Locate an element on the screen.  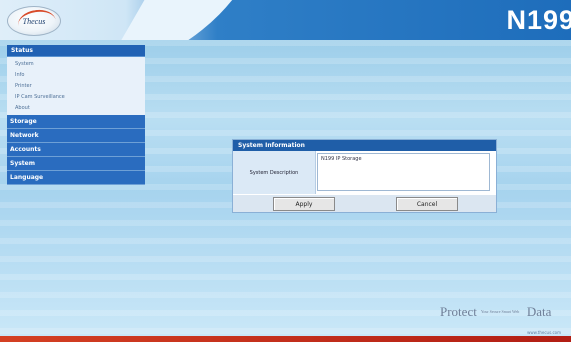
cancel-button: Cancel is located at coordinates (427, 204).